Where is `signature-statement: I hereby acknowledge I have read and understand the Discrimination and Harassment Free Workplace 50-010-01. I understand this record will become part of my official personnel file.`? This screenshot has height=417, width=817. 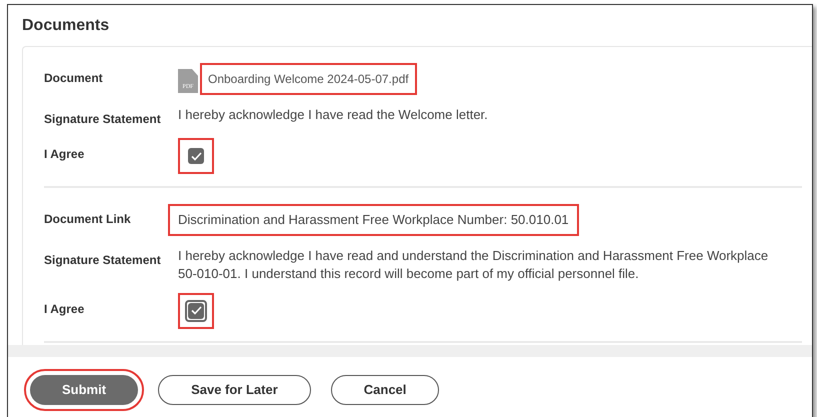
signature-statement: I hereby acknowledge I have read and understand the Discrimination and Harassment Free Workplace 50-010-01. I understand this record will become part of my official personnel file. is located at coordinates (474, 264).